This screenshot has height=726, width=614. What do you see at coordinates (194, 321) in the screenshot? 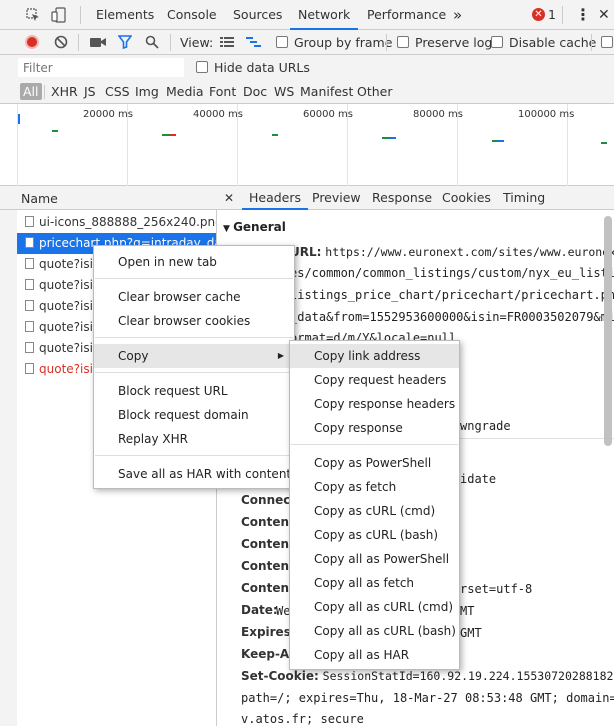
I see `menu-item-clear-browser-cookies: Clear browser cookies` at bounding box center [194, 321].